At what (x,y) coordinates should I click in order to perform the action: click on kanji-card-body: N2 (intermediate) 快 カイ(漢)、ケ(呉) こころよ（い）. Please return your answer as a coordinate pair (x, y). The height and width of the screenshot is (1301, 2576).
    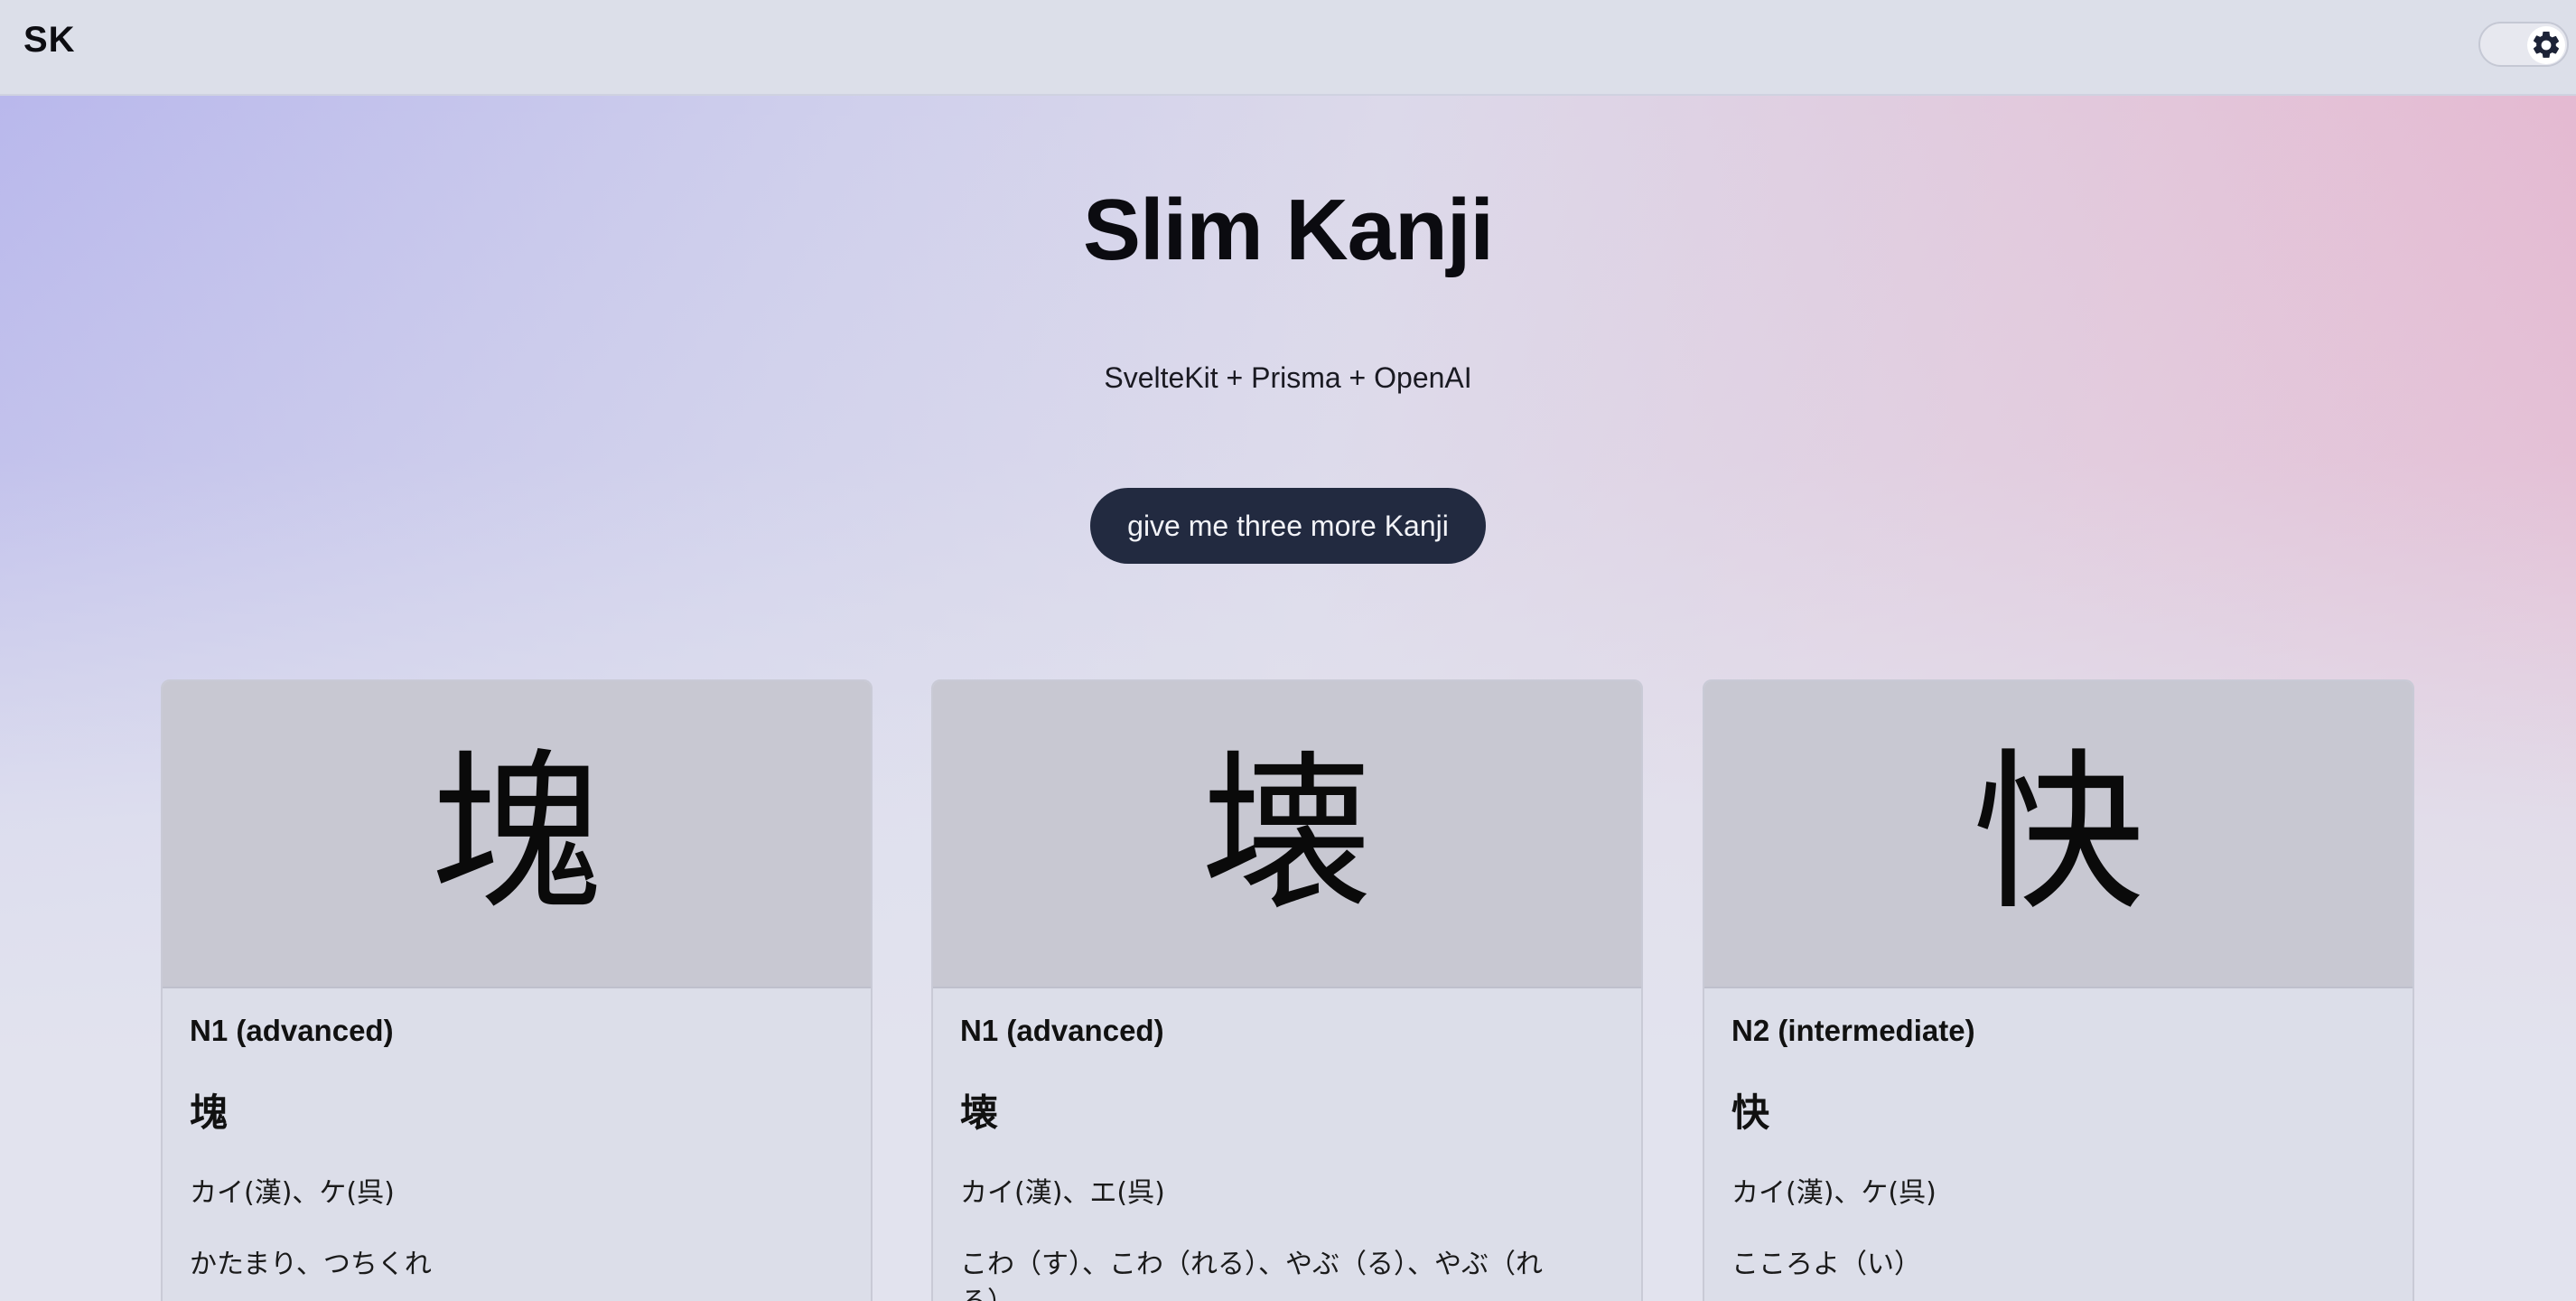
    Looking at the image, I should click on (2058, 1136).